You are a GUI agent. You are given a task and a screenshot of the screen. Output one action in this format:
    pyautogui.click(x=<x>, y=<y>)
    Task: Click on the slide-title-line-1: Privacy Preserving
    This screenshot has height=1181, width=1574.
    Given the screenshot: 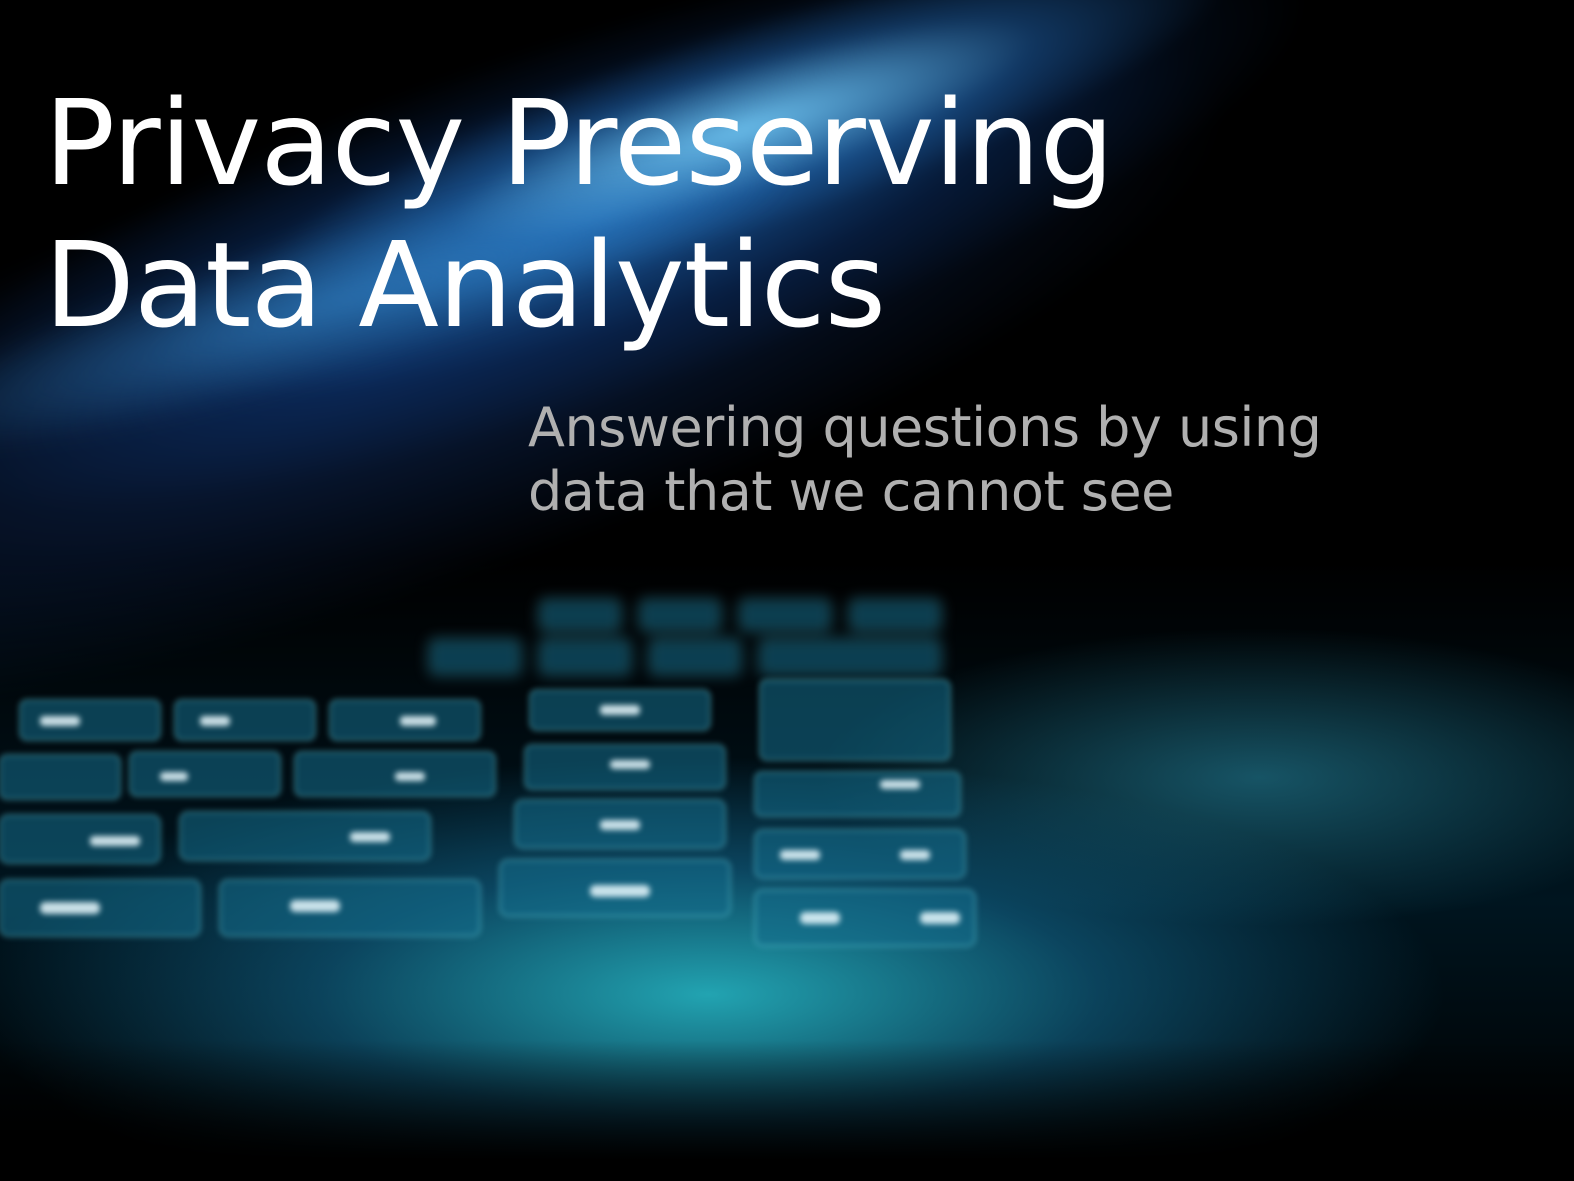 What is the action you would take?
    pyautogui.click(x=579, y=143)
    